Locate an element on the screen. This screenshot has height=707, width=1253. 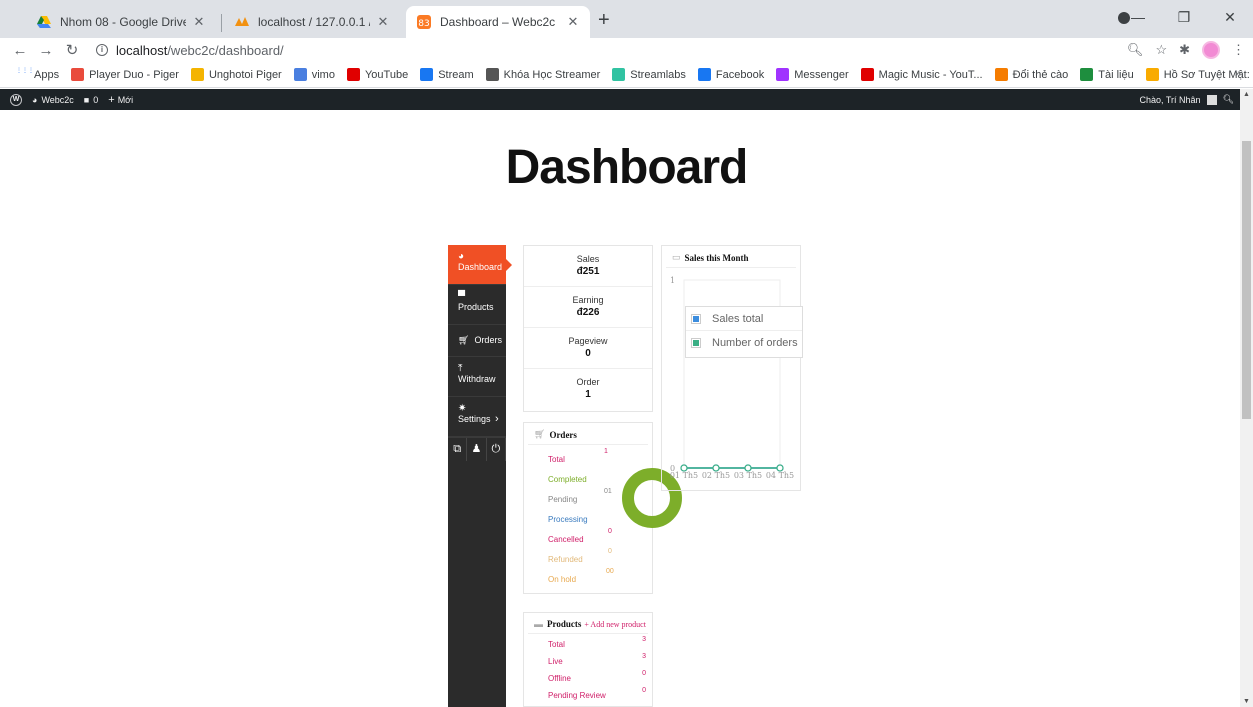
close-window-icon: ✕ is located at coordinates (1230, 17).